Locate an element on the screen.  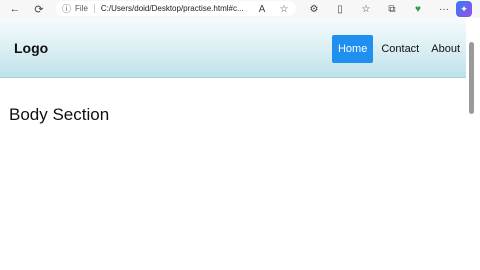
info-icon: ⓘ is located at coordinates (66, 8).